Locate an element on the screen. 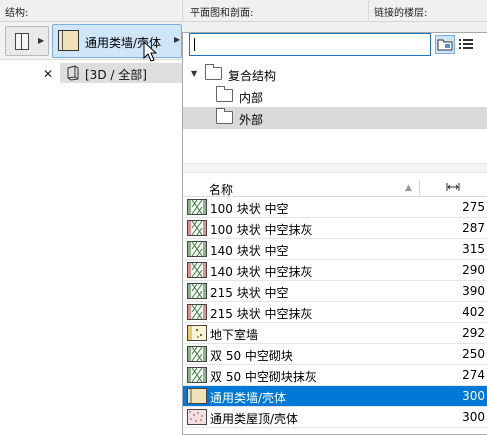 This screenshot has height=435, width=487. tree-item-interior: 内部 is located at coordinates (335, 96).